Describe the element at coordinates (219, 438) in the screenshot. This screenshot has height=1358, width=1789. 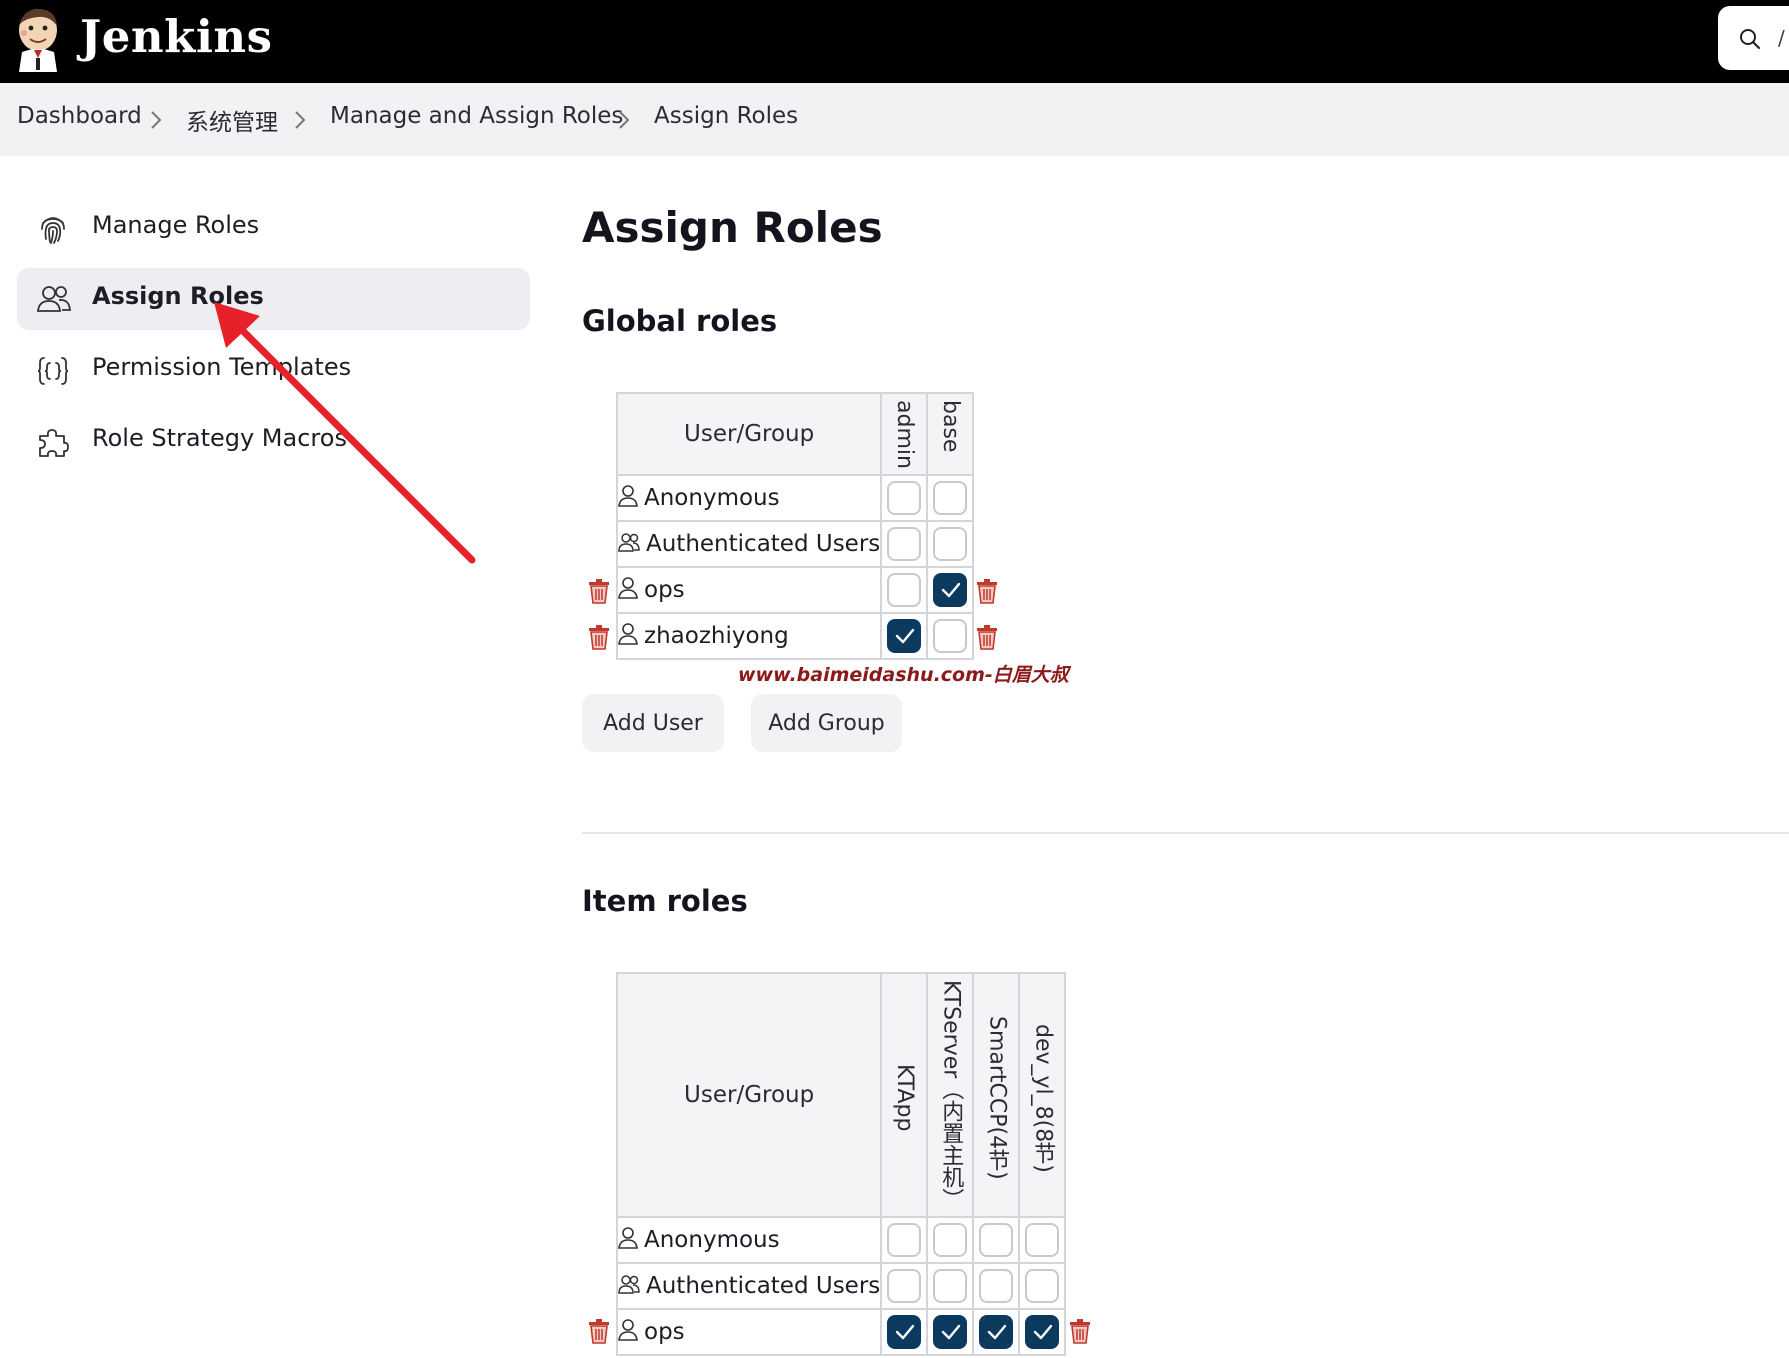
I see `sidebar-item-label: Role Strategy Macros` at that location.